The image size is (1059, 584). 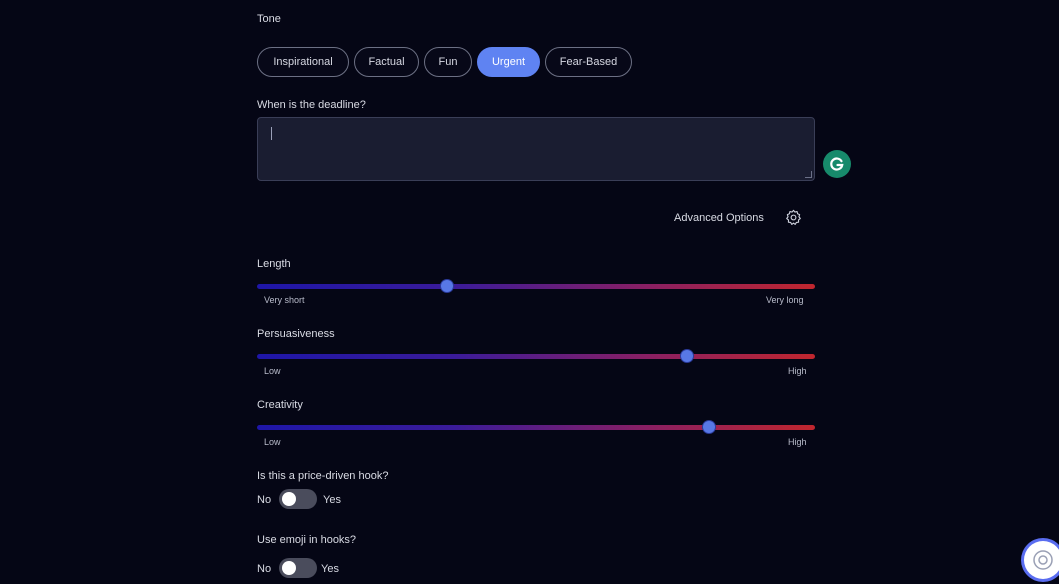 What do you see at coordinates (686, 356) in the screenshot?
I see `persuasiveness-slider-thumb` at bounding box center [686, 356].